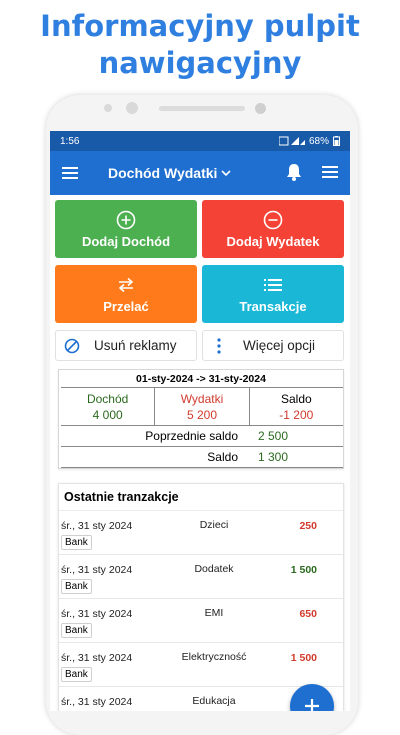 The width and height of the screenshot is (400, 735). What do you see at coordinates (318, 141) in the screenshot?
I see `battery-level: 68%` at bounding box center [318, 141].